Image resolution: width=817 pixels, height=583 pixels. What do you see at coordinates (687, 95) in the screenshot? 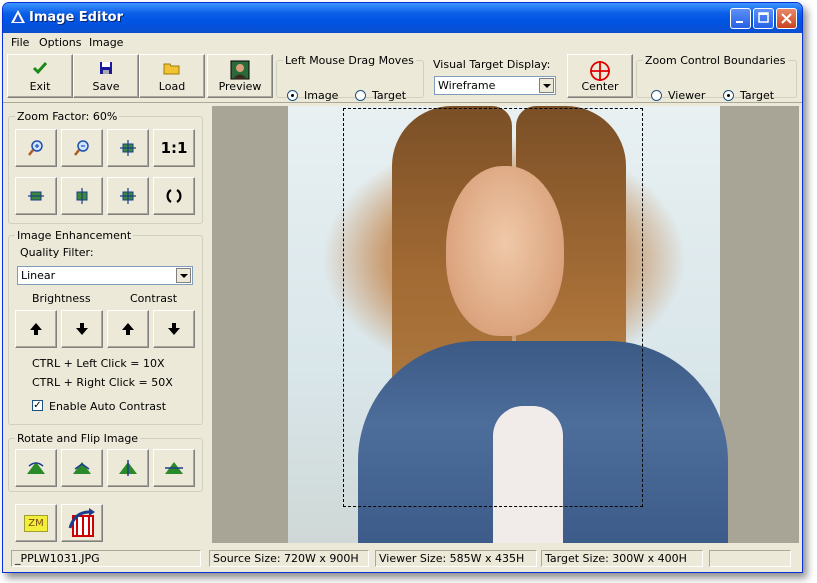
I see `bounds-viewer-label: Viewer` at bounding box center [687, 95].